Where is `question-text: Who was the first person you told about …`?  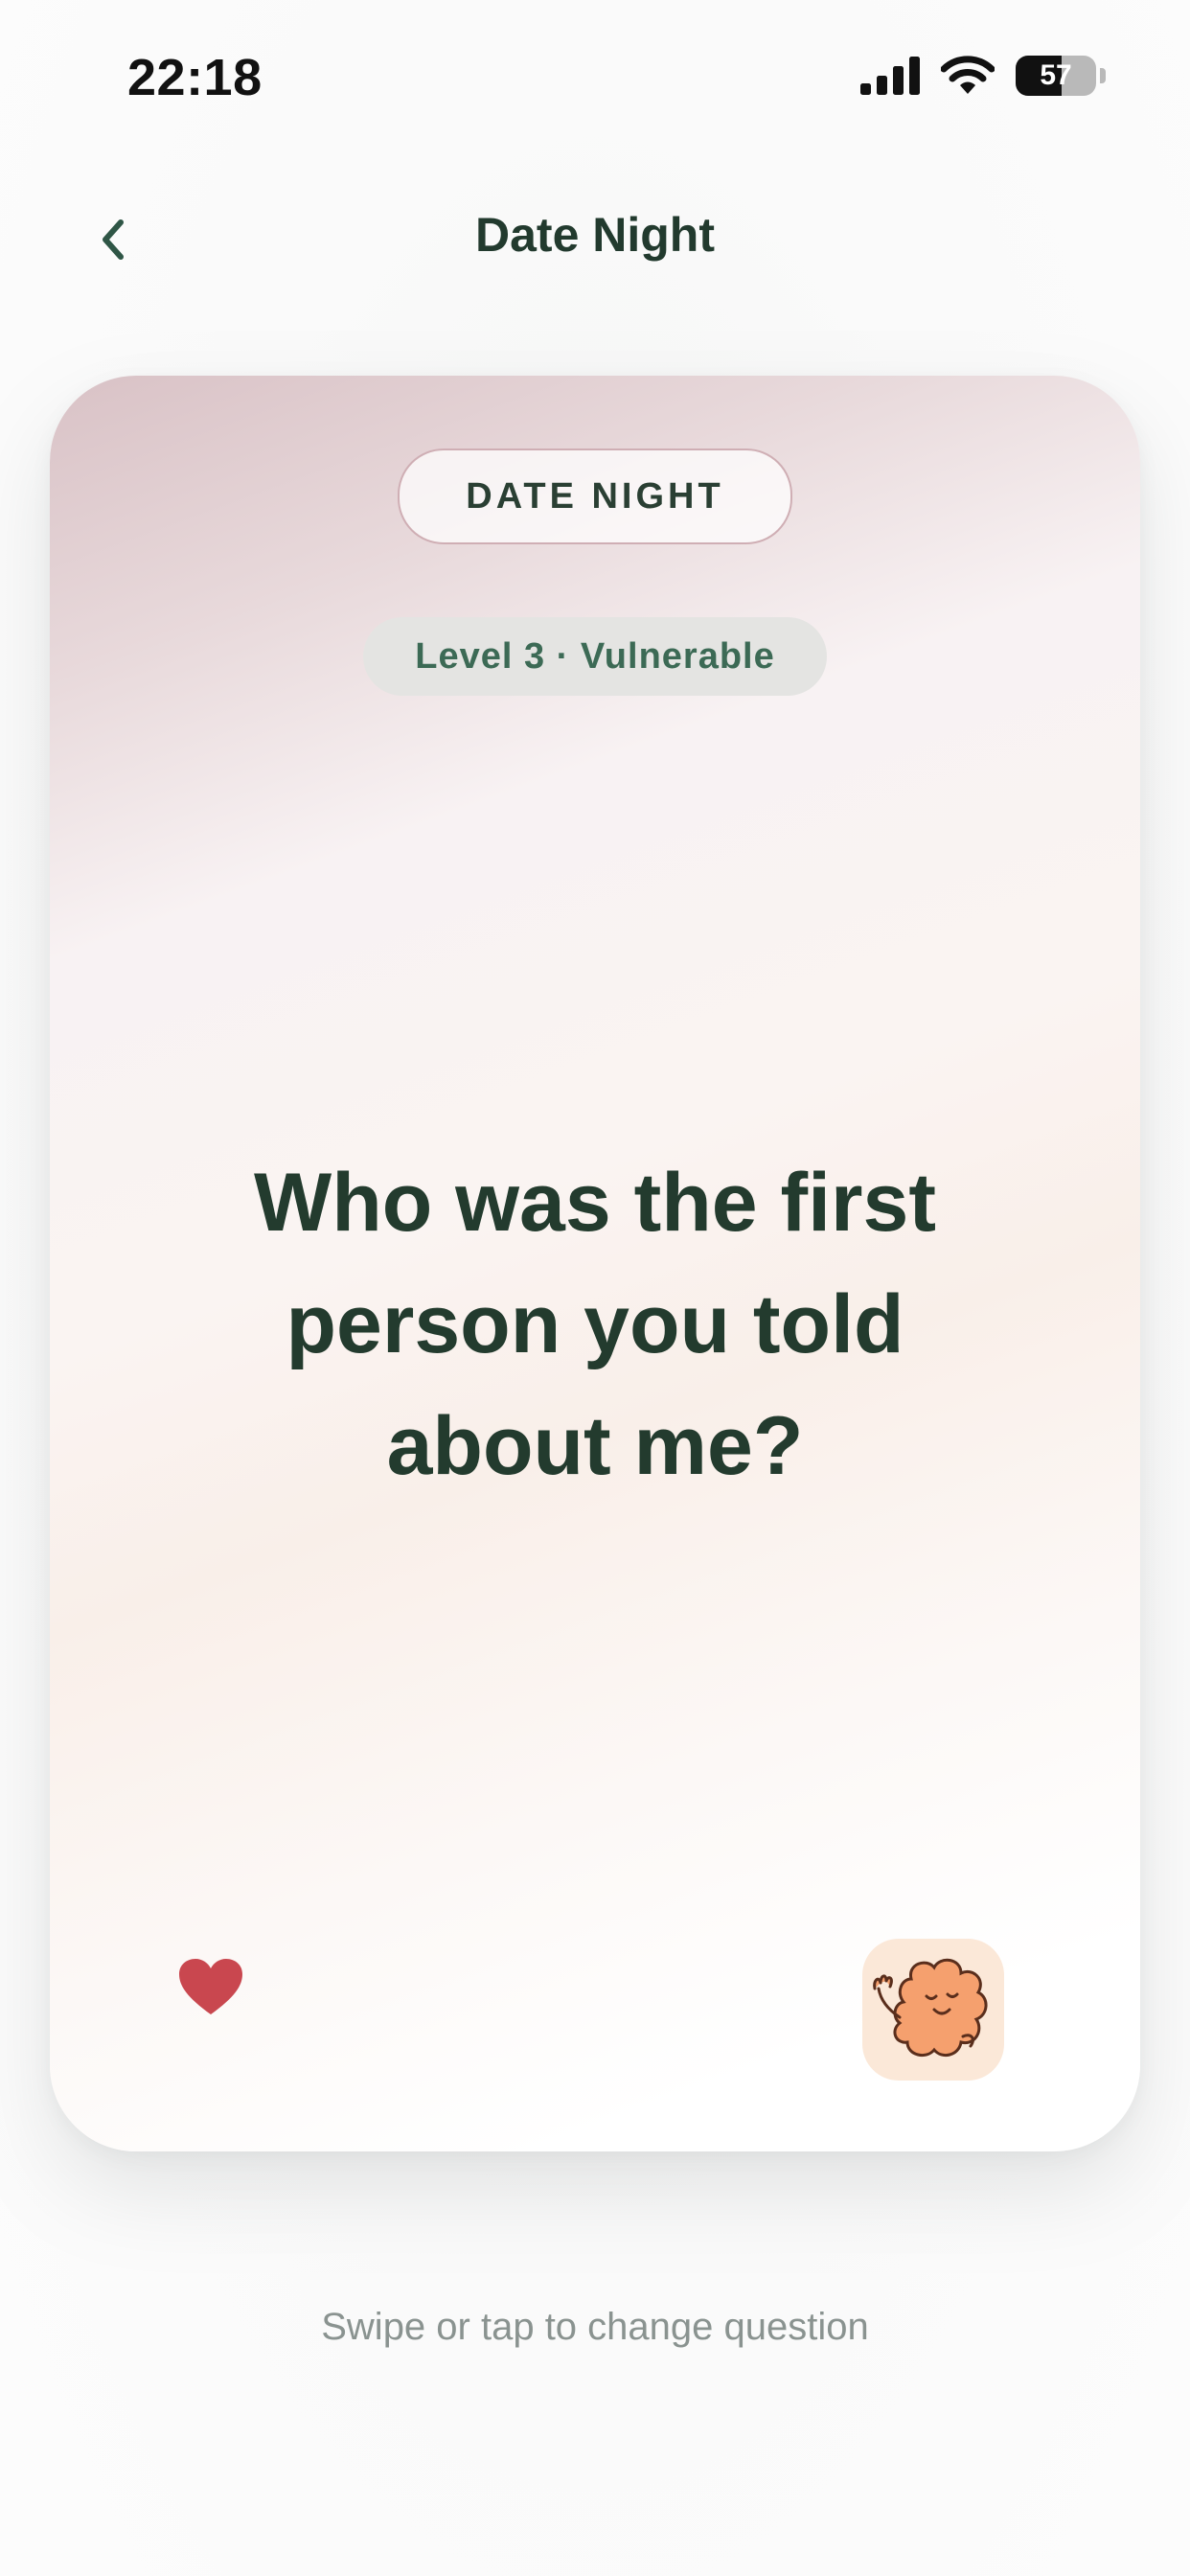
question-text: Who was the first person you told about … is located at coordinates (595, 1324).